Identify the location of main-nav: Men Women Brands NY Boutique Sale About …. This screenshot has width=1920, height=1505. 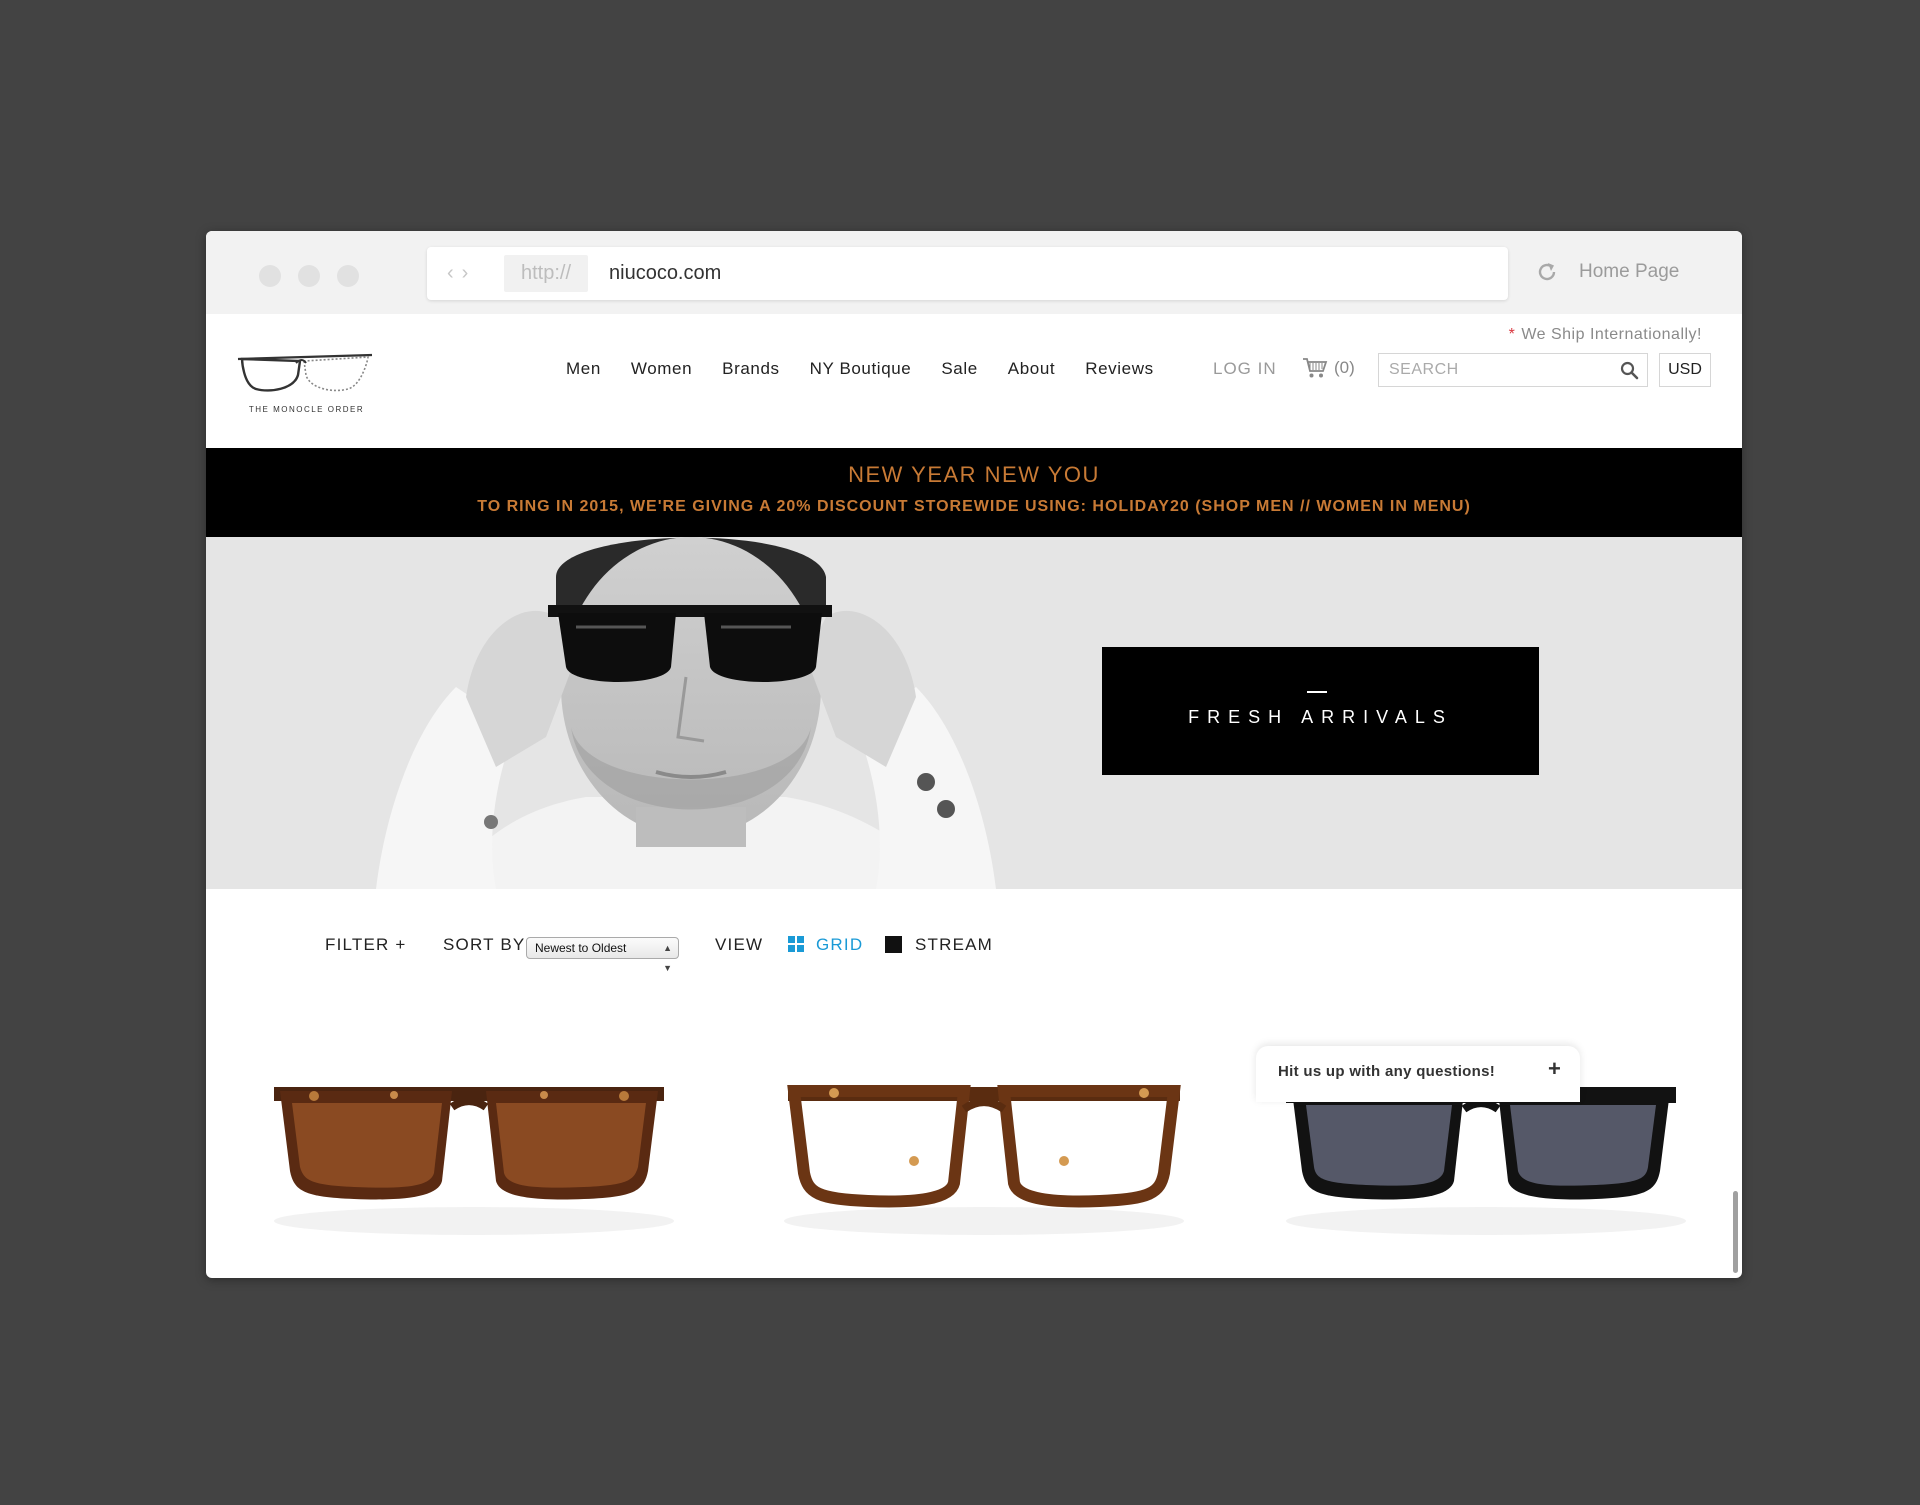
(875, 369).